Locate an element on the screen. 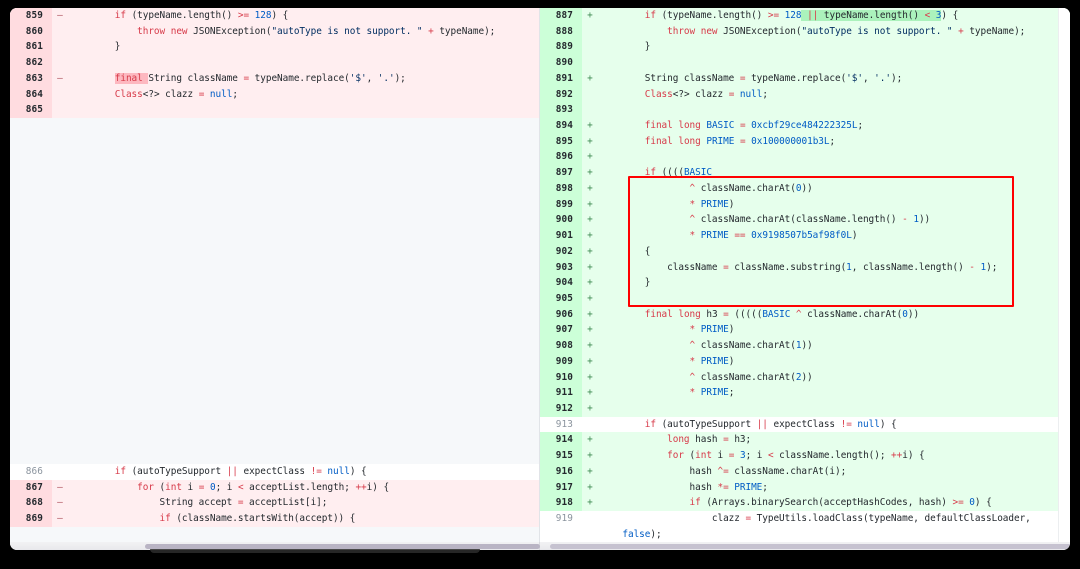  diff-line-row: 907 + * PRIME) is located at coordinates (805, 330).